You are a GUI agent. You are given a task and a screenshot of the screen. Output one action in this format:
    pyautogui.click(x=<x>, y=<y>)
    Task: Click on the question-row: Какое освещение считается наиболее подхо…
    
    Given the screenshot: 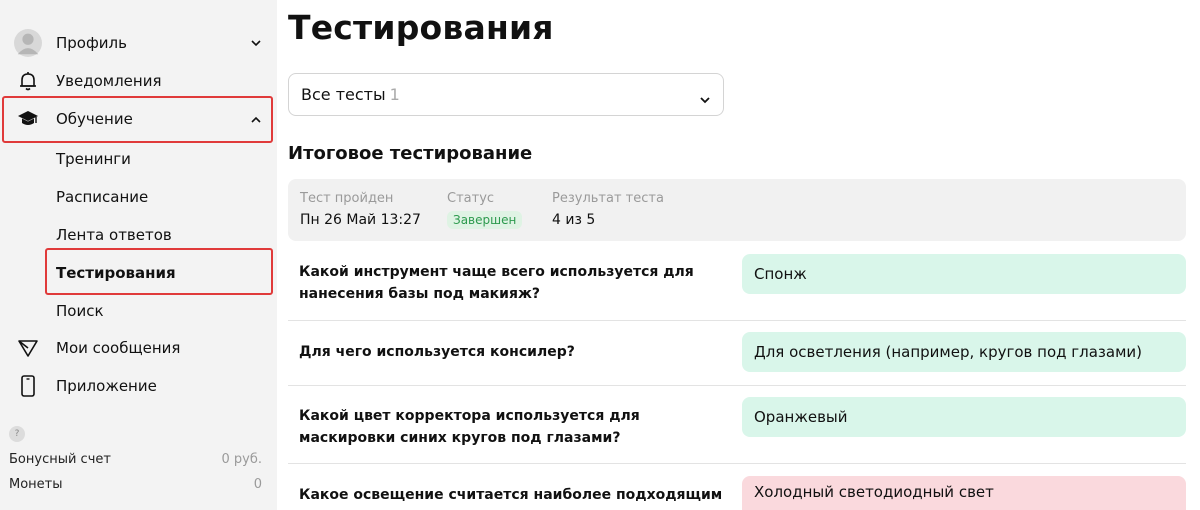 What is the action you would take?
    pyautogui.click(x=737, y=487)
    